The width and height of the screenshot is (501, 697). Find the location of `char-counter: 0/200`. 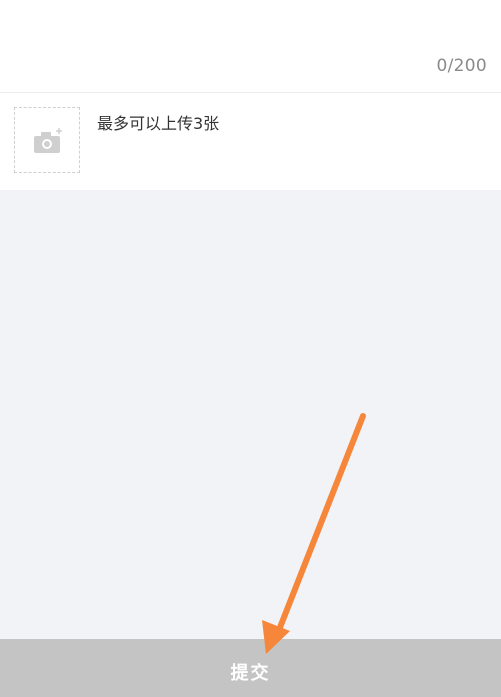

char-counter: 0/200 is located at coordinates (461, 66).